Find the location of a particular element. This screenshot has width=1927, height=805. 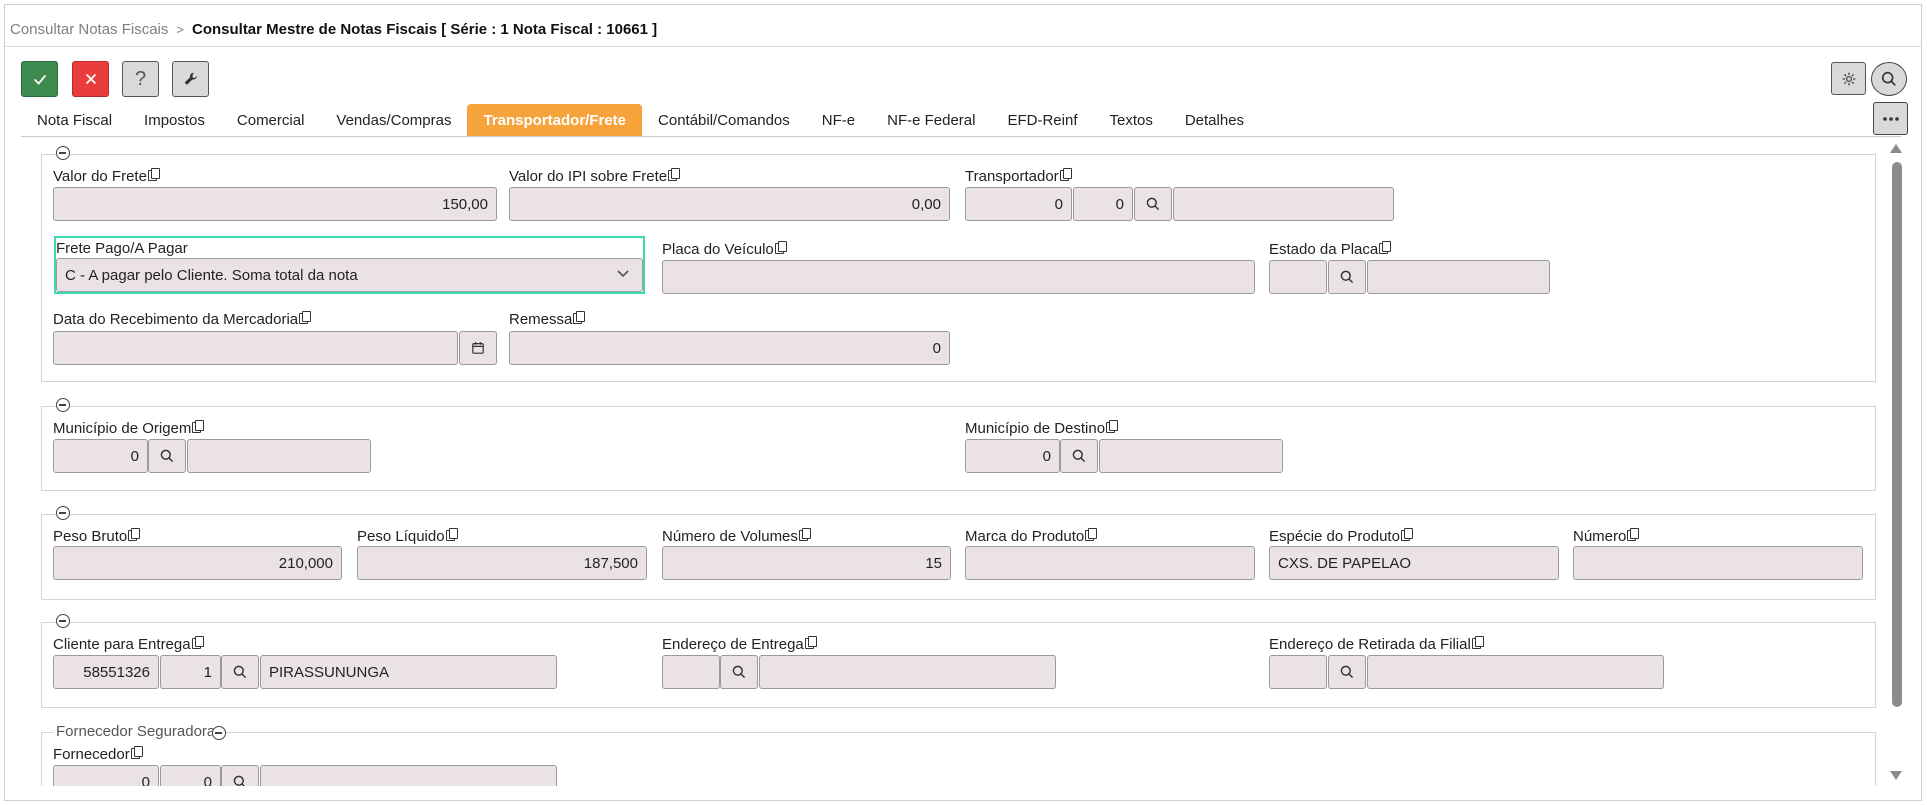

tab-contabil-comandos: Contábil/Comandos is located at coordinates (724, 120).